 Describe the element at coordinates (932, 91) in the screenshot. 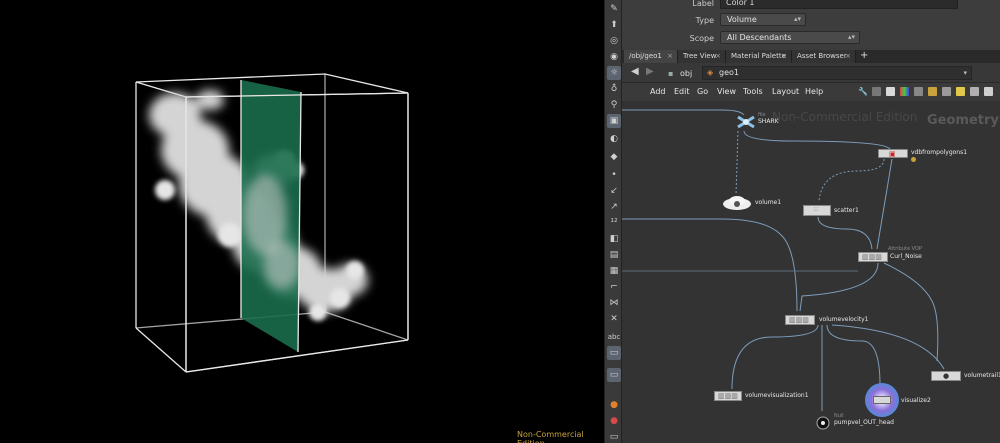

I see `folder-icon` at that location.